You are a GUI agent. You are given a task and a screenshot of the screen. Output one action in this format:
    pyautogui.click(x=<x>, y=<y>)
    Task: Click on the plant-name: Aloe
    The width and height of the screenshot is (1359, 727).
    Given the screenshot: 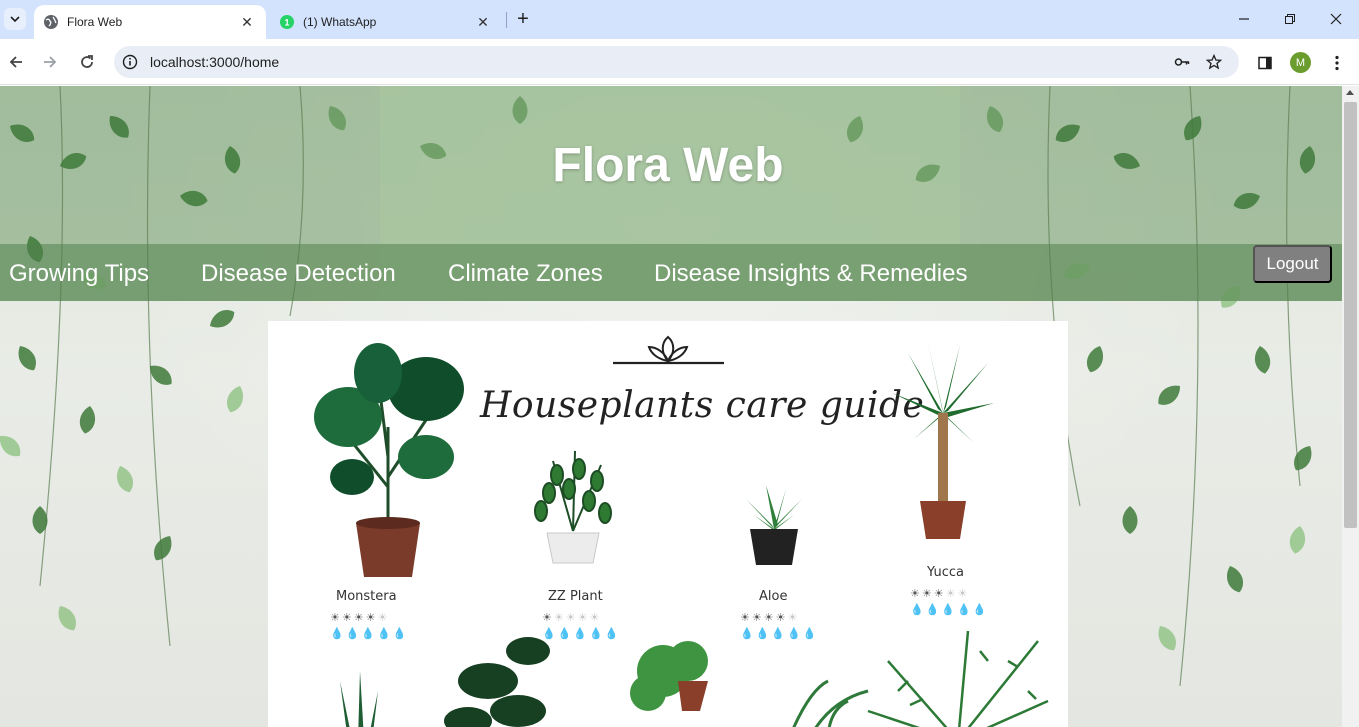 What is the action you would take?
    pyautogui.click(x=773, y=596)
    